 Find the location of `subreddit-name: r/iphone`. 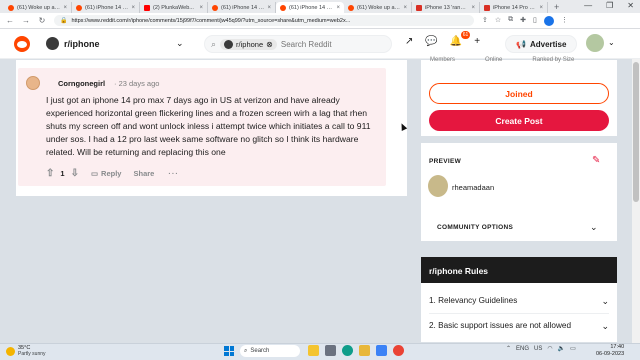

subreddit-name: r/iphone is located at coordinates (82, 44).